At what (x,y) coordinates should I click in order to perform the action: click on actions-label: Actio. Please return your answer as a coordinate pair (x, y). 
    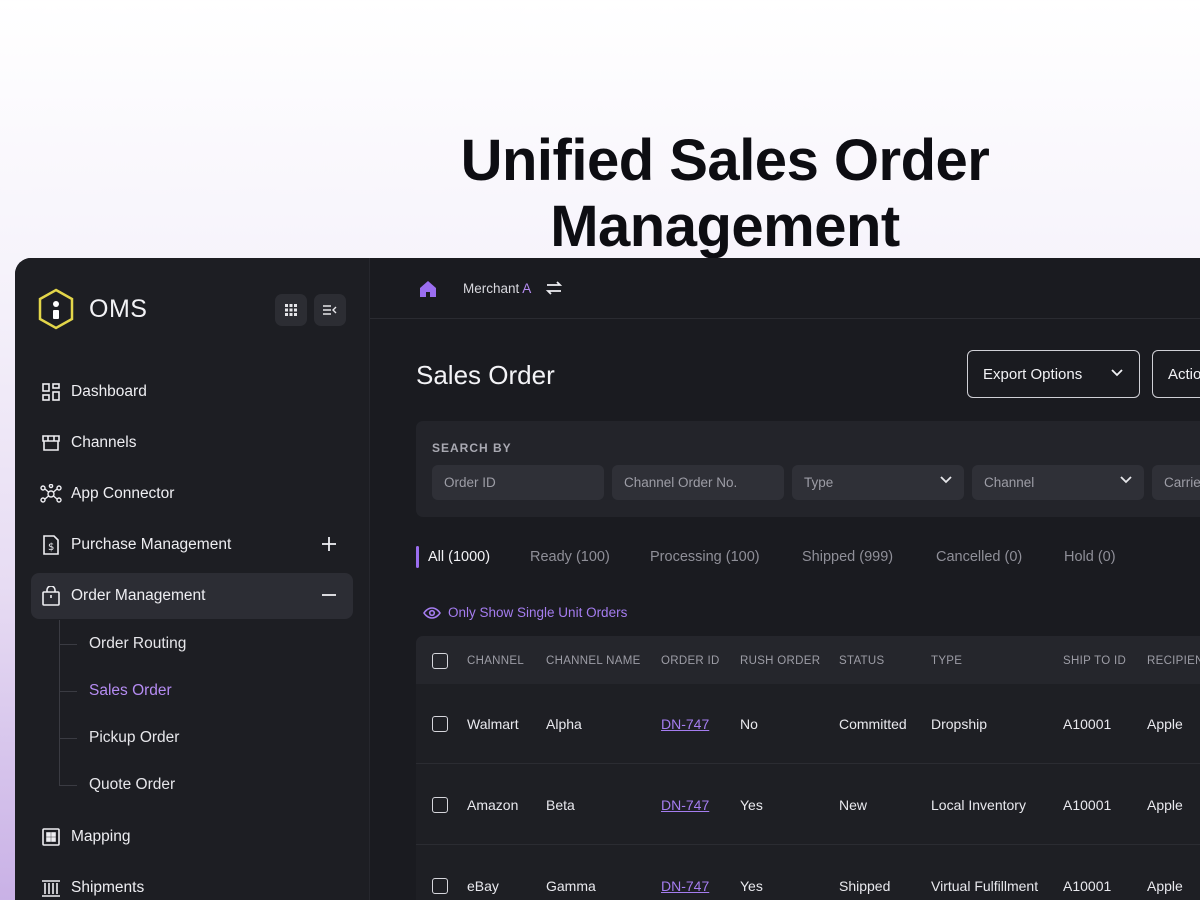
    Looking at the image, I should click on (1184, 374).